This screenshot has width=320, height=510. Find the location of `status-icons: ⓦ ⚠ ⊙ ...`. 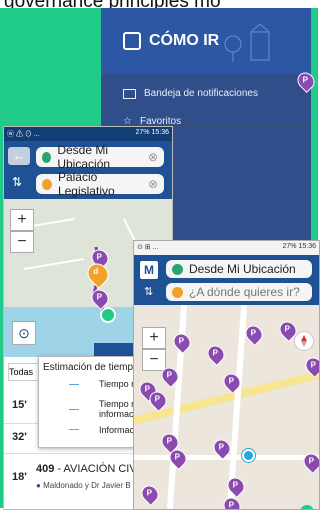

status-icons: ⓦ ⚠ ⊙ ... is located at coordinates (23, 134).